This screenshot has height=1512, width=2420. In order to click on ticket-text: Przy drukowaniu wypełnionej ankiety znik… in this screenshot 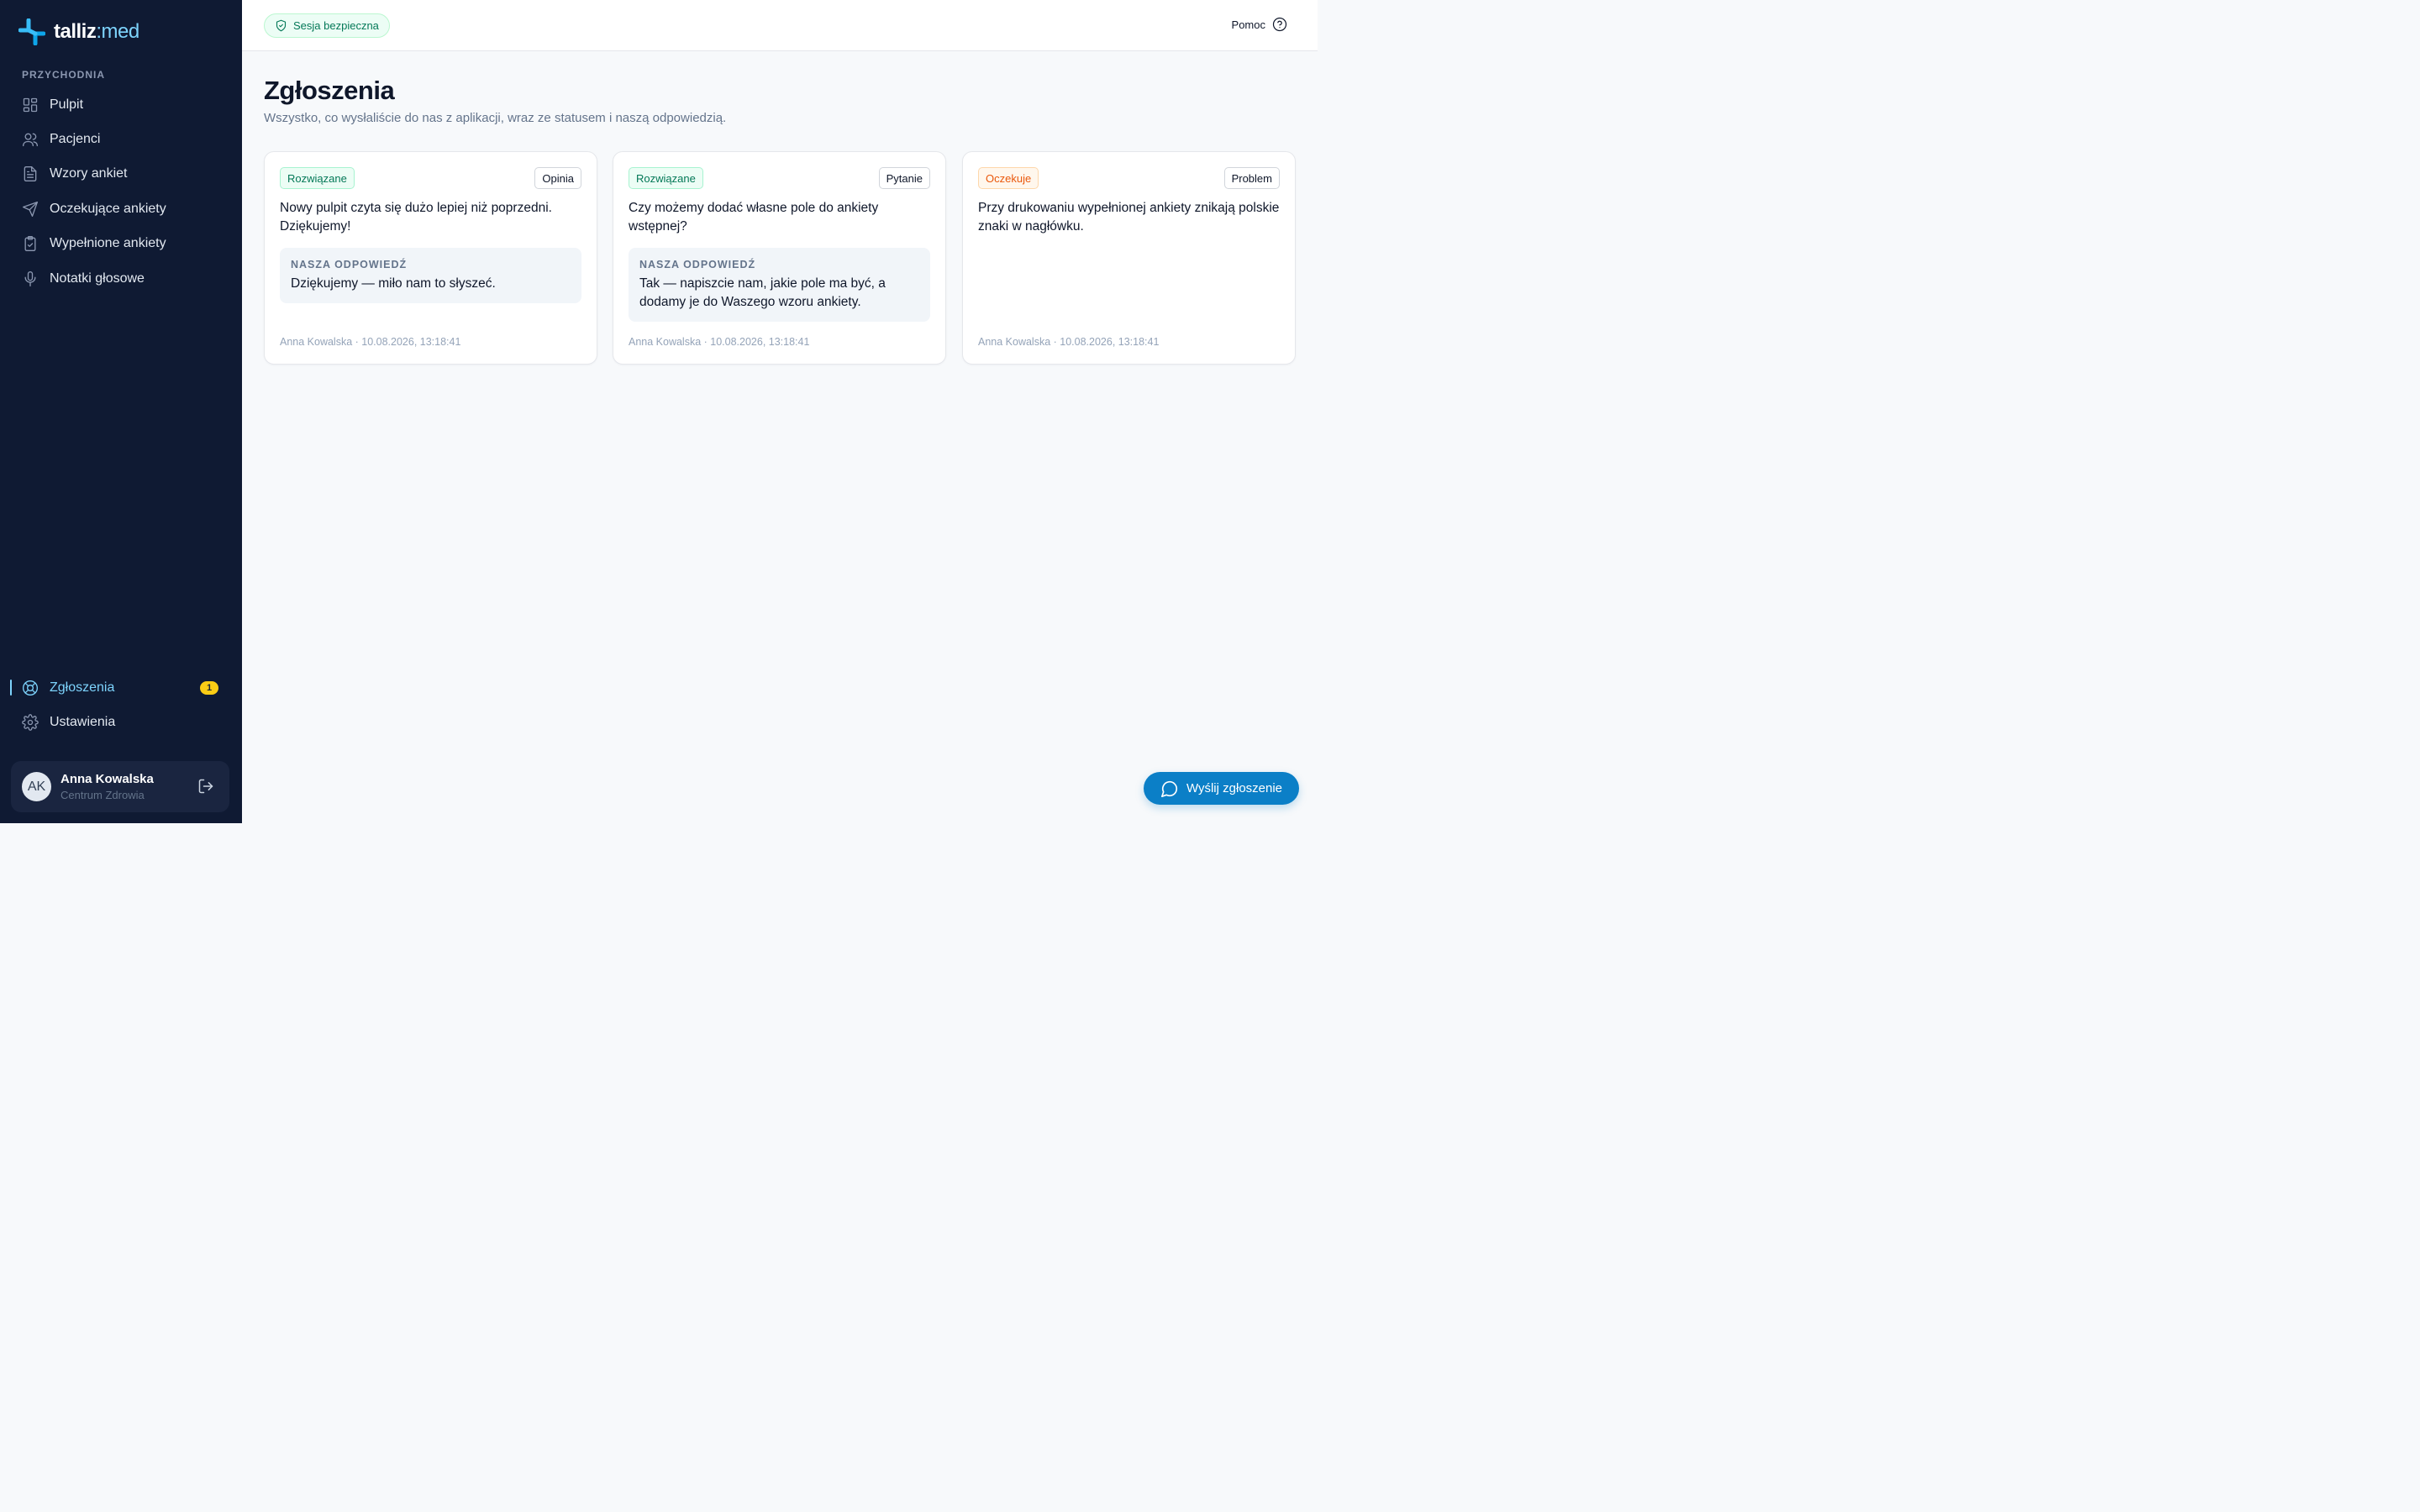, I will do `click(1129, 217)`.